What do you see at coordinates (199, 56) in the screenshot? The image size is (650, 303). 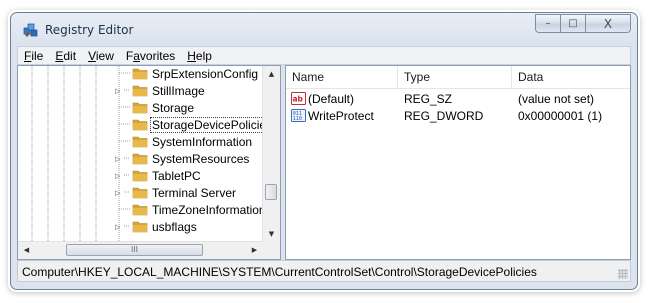 I see `menu-help: Help` at bounding box center [199, 56].